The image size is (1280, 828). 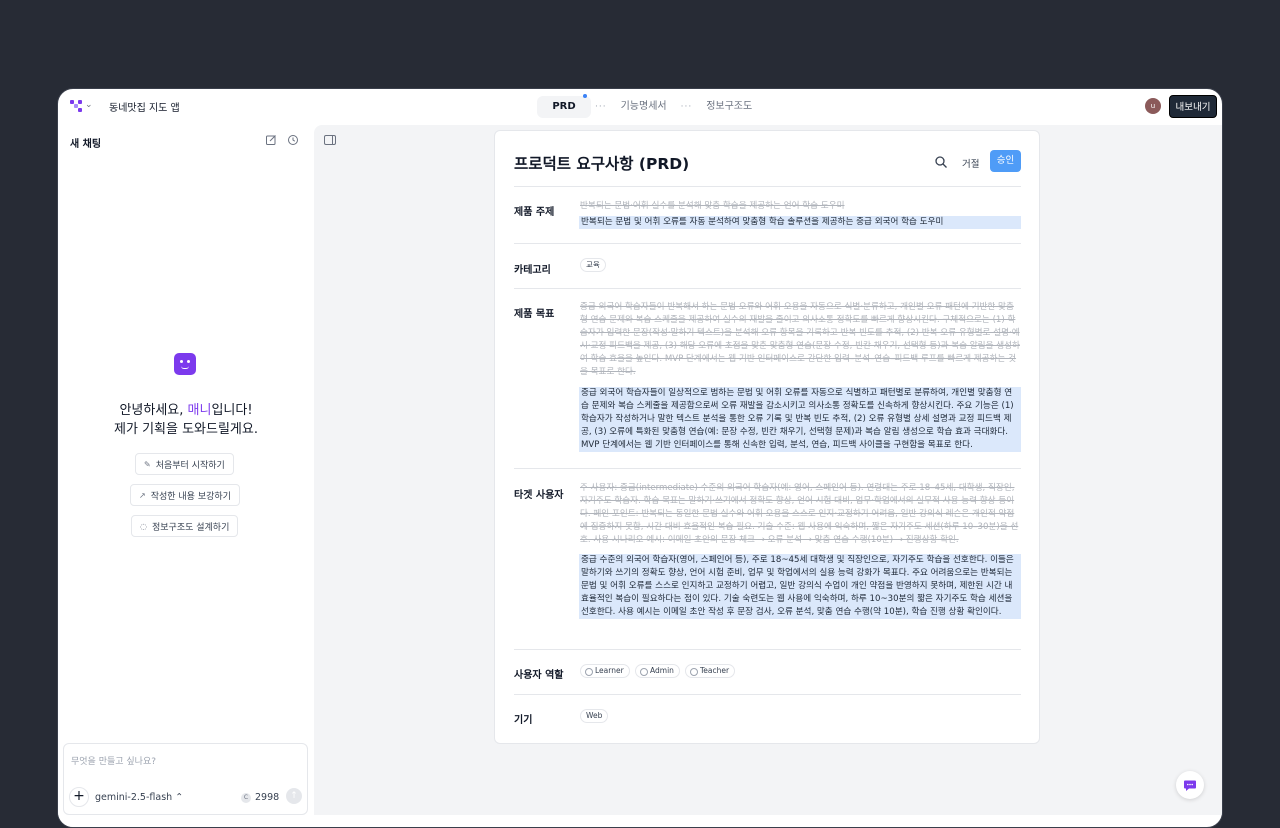 I want to click on loader-icon: ◌, so click(x=143, y=526).